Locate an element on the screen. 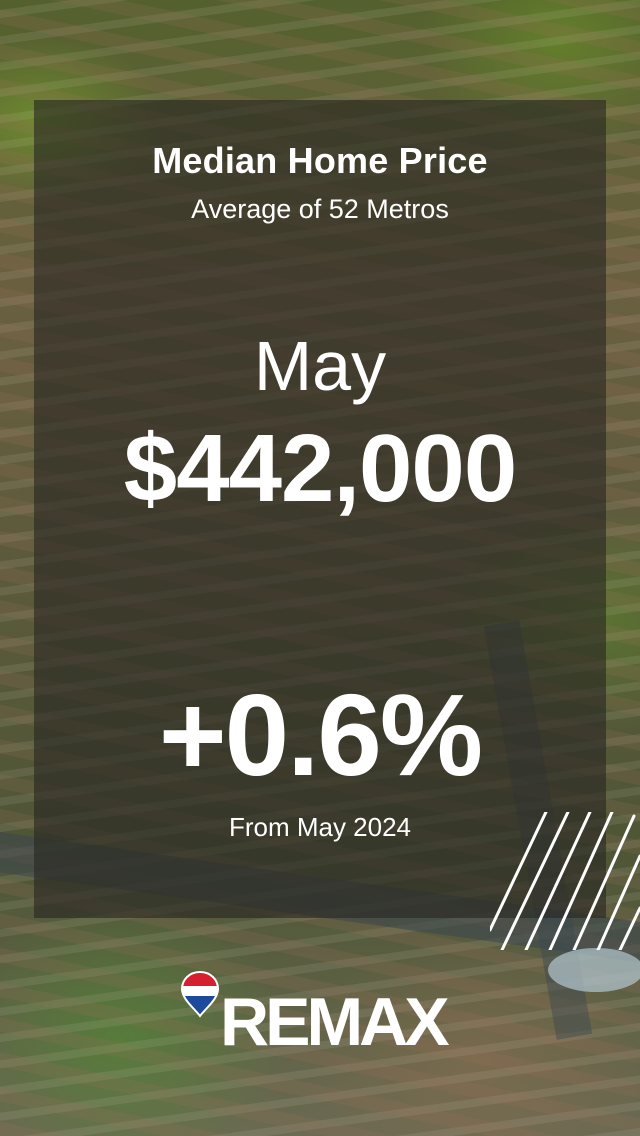 Image resolution: width=640 pixels, height=1136 pixels. remax-wordmark: REMAX is located at coordinates (335, 1022).